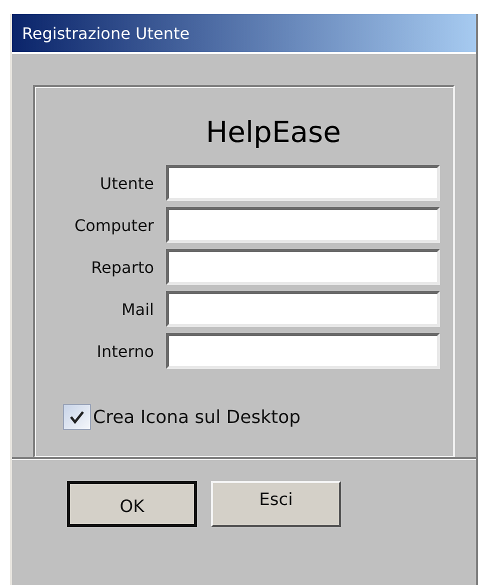 The image size is (480, 585). Describe the element at coordinates (122, 267) in the screenshot. I see `field-label: Reparto` at that location.